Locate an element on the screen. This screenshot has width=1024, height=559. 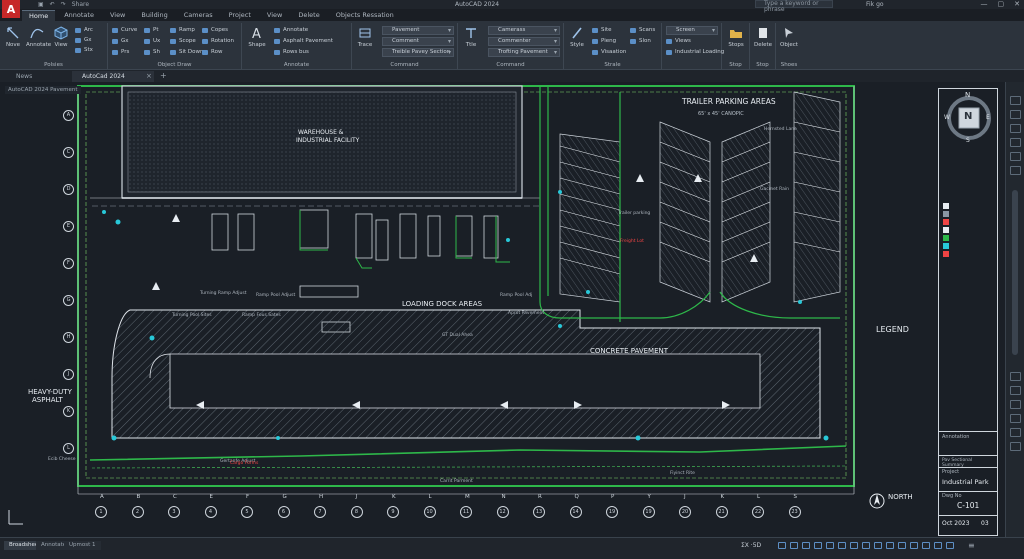
ux-button: Ux is located at coordinates (152, 41).